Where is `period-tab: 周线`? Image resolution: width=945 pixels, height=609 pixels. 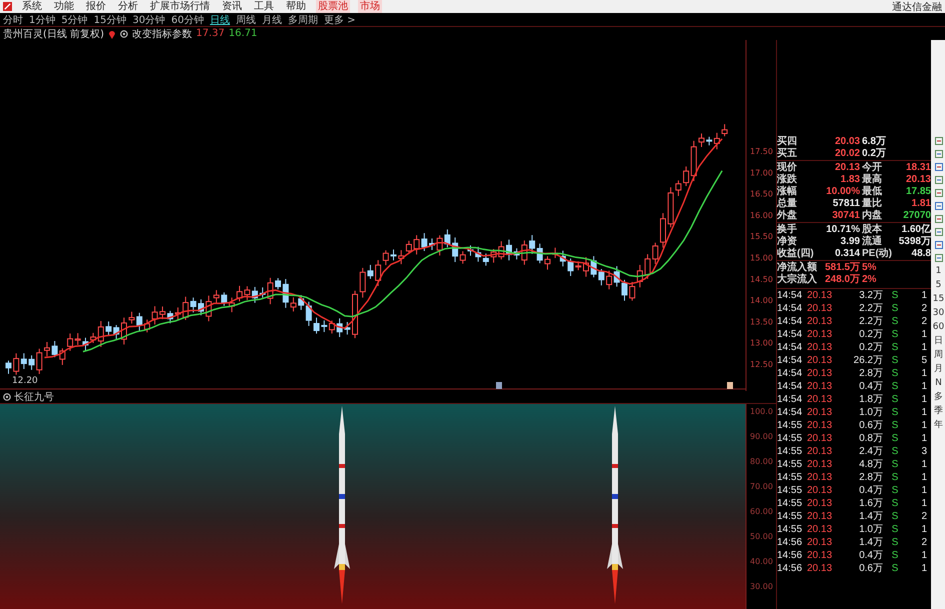
period-tab: 周线 is located at coordinates (246, 19).